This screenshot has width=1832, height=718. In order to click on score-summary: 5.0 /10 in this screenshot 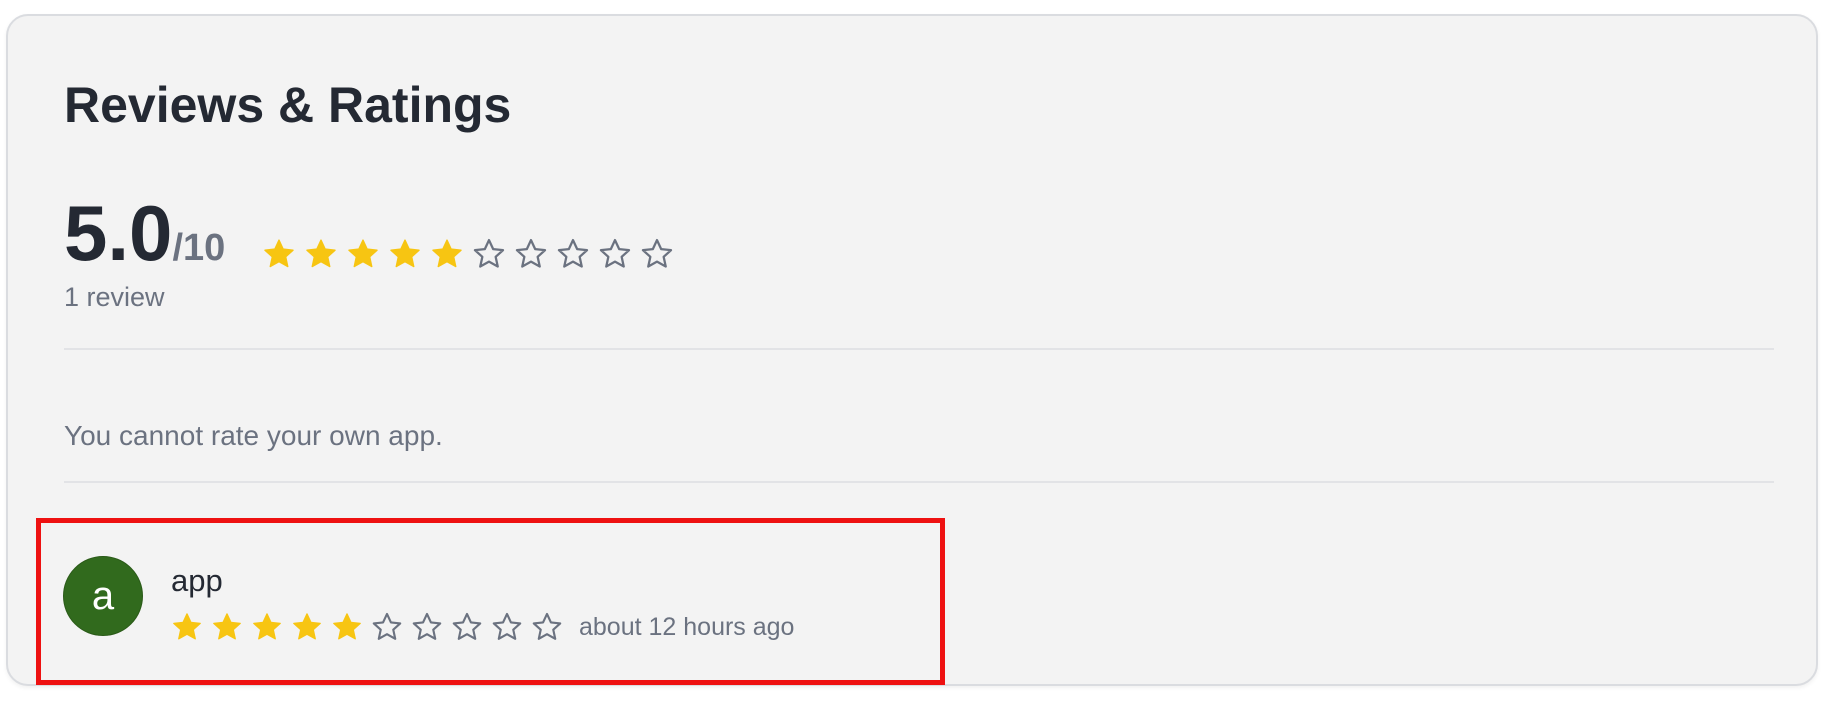, I will do `click(144, 233)`.